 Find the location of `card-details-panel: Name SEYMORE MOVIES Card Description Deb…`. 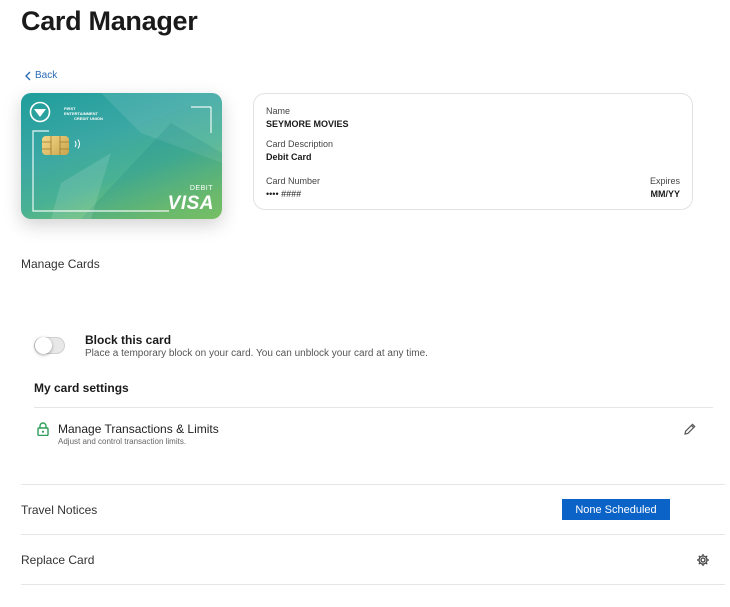

card-details-panel: Name SEYMORE MOVIES Card Description Deb… is located at coordinates (473, 151).